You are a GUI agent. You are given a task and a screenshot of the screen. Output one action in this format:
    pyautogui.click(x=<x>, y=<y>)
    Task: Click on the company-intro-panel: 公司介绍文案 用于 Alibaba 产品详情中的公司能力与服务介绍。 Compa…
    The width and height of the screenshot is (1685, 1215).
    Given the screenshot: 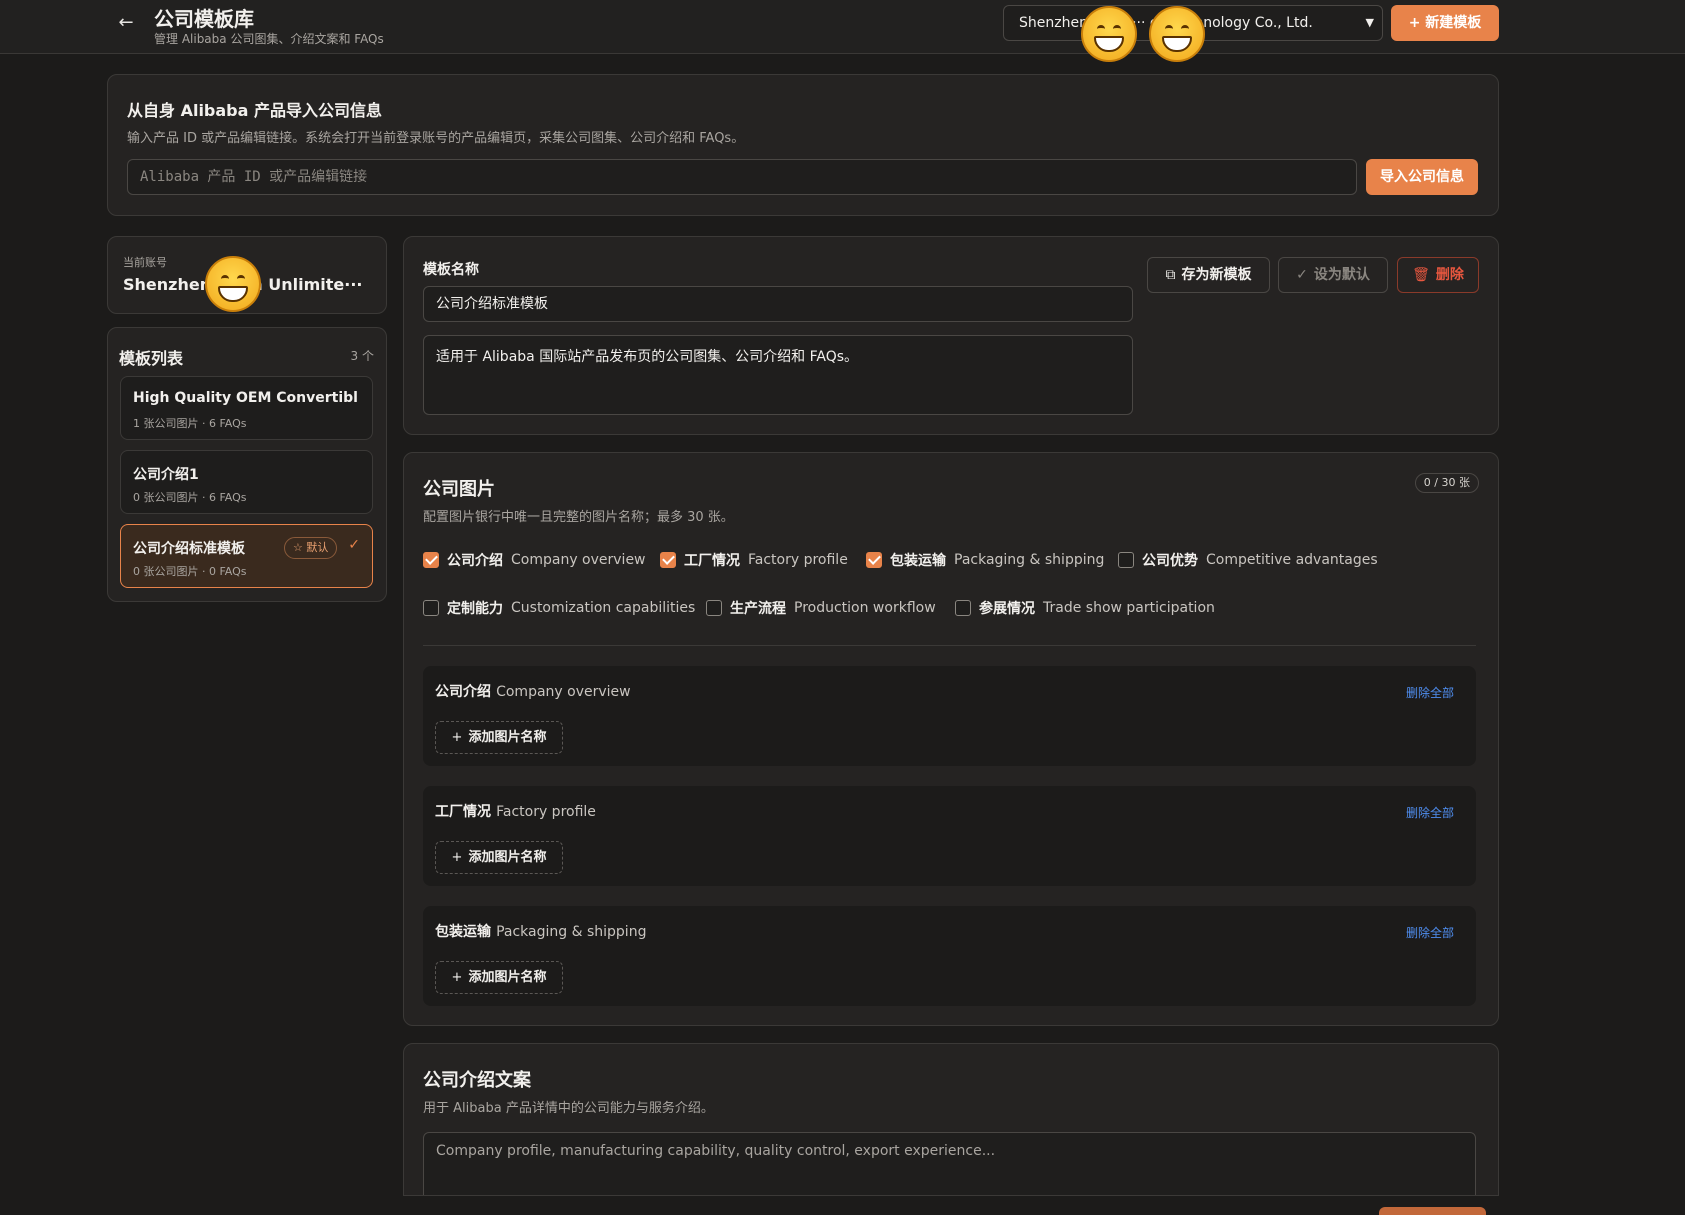 What is the action you would take?
    pyautogui.click(x=951, y=1129)
    